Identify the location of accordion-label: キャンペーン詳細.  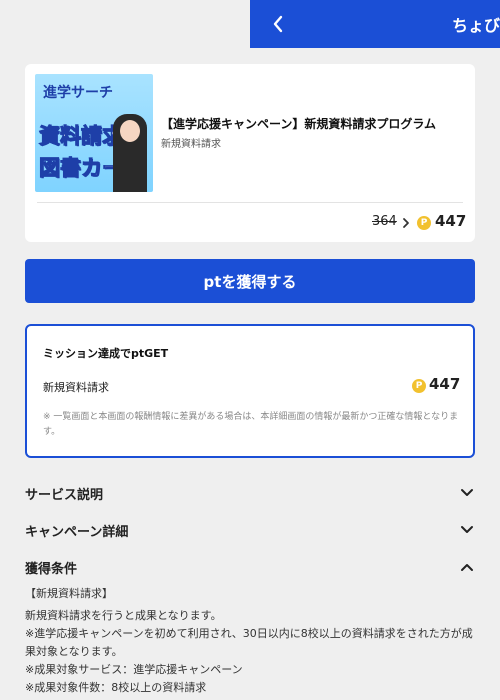
(77, 532).